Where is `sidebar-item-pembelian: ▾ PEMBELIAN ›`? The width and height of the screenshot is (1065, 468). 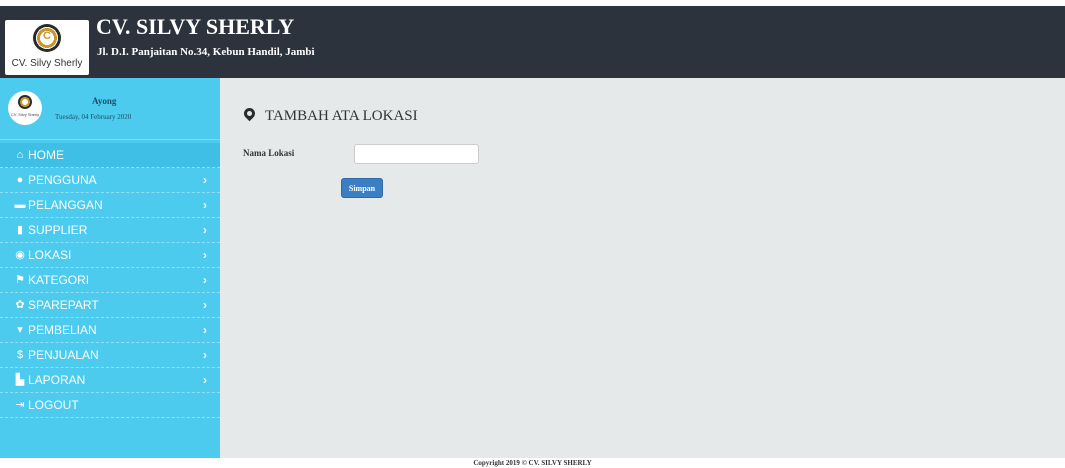
sidebar-item-pembelian: ▾ PEMBELIAN › is located at coordinates (110, 330).